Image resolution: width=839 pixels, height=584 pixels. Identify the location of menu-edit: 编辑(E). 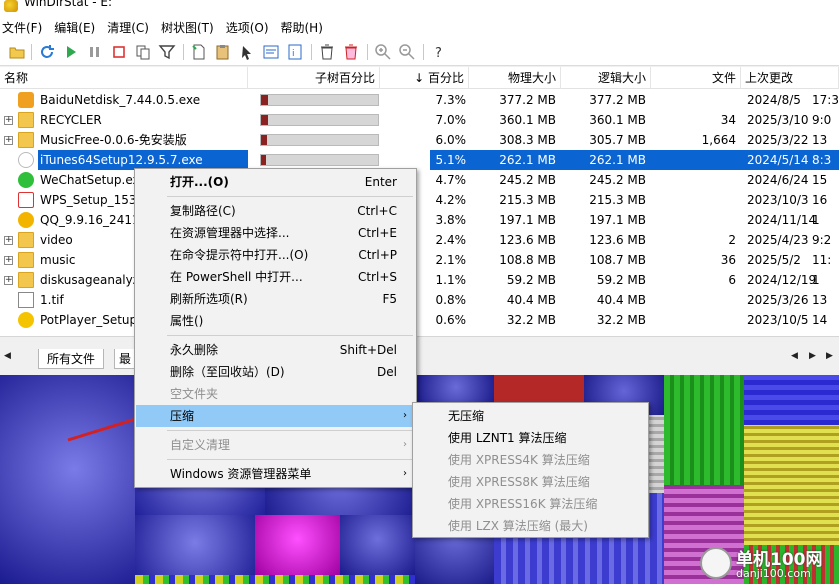
(76, 28).